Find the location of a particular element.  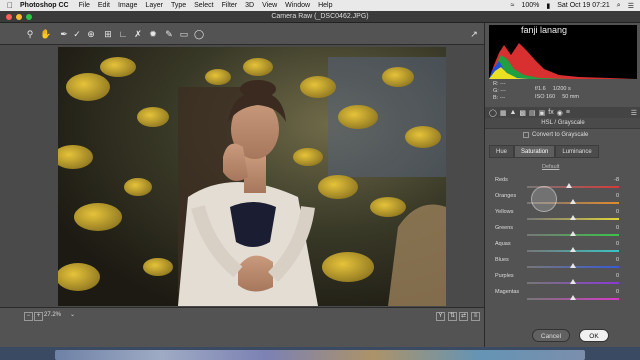

menu-type: Type is located at coordinates (178, 5).